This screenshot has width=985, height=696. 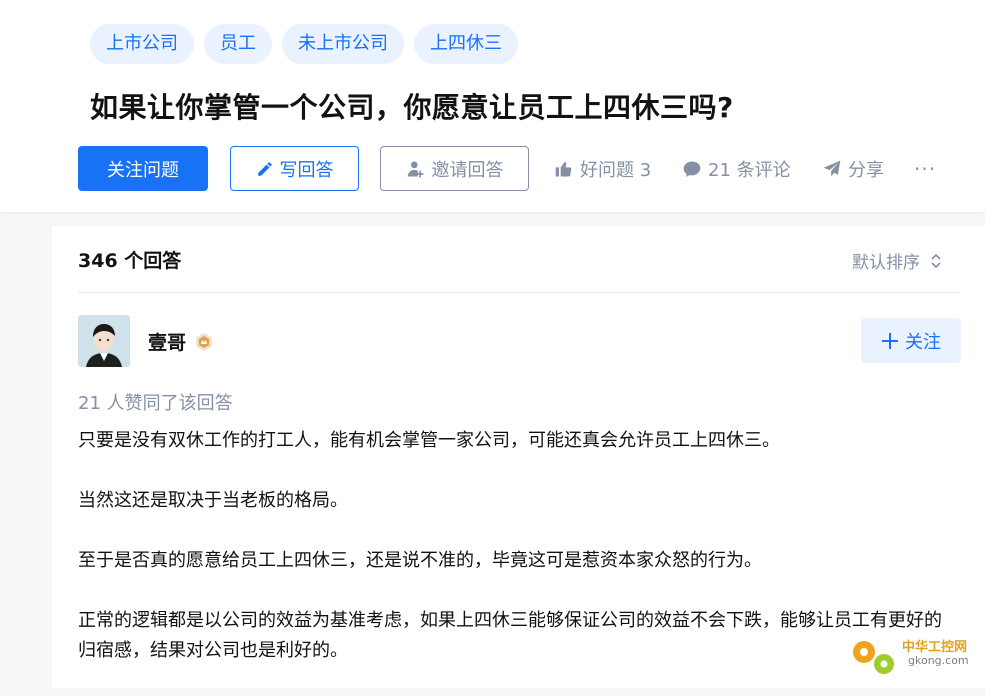 I want to click on good-question-button: 好问题 3, so click(x=602, y=168).